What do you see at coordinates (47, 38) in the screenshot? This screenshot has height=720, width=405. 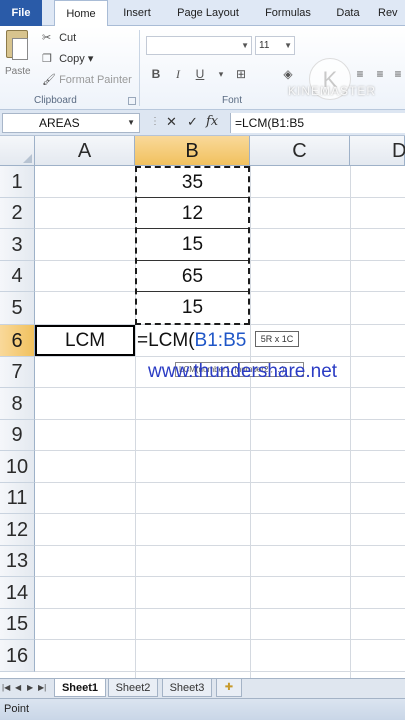 I see `scissors-icon: ✂` at bounding box center [47, 38].